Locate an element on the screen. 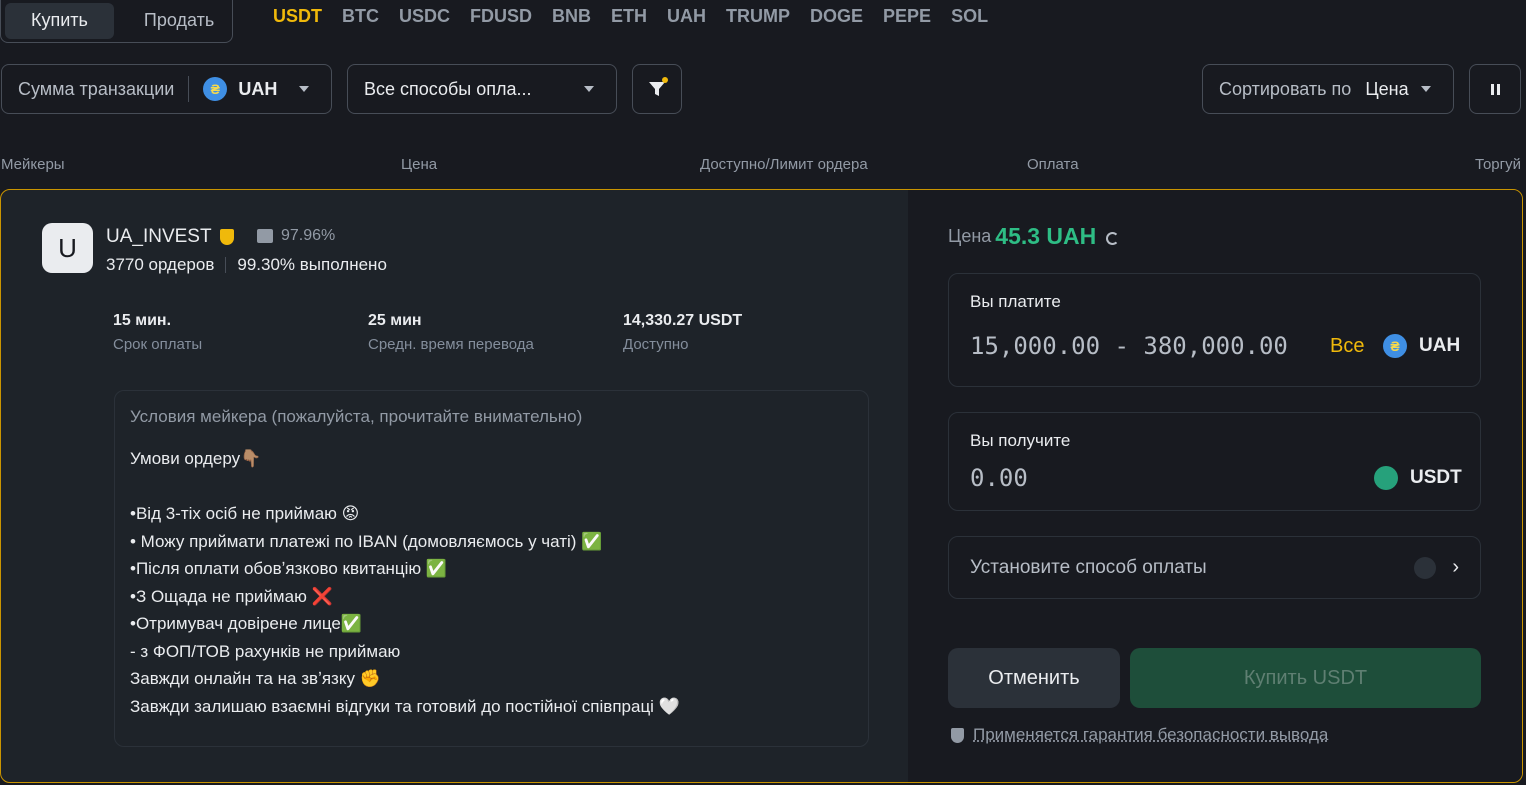  shield-icon is located at coordinates (957, 735).